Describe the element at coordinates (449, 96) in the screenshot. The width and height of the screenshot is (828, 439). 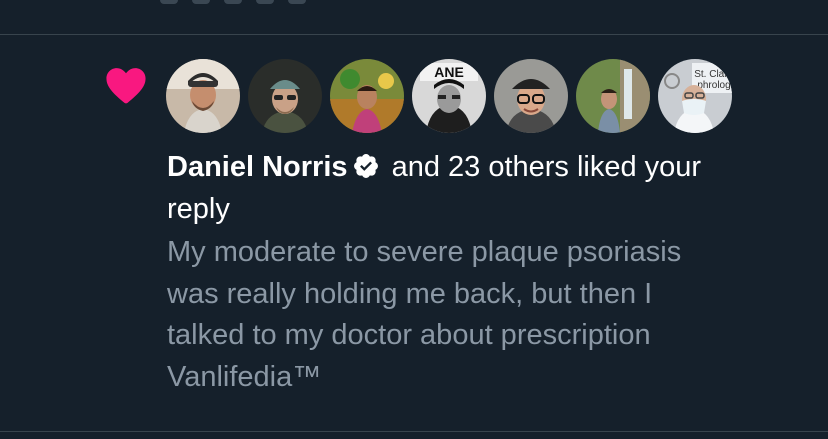
I see `avatar: ANE` at that location.